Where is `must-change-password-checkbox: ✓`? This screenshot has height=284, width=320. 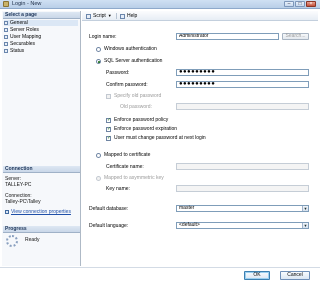
must-change-password-checkbox: ✓ is located at coordinates (108, 138).